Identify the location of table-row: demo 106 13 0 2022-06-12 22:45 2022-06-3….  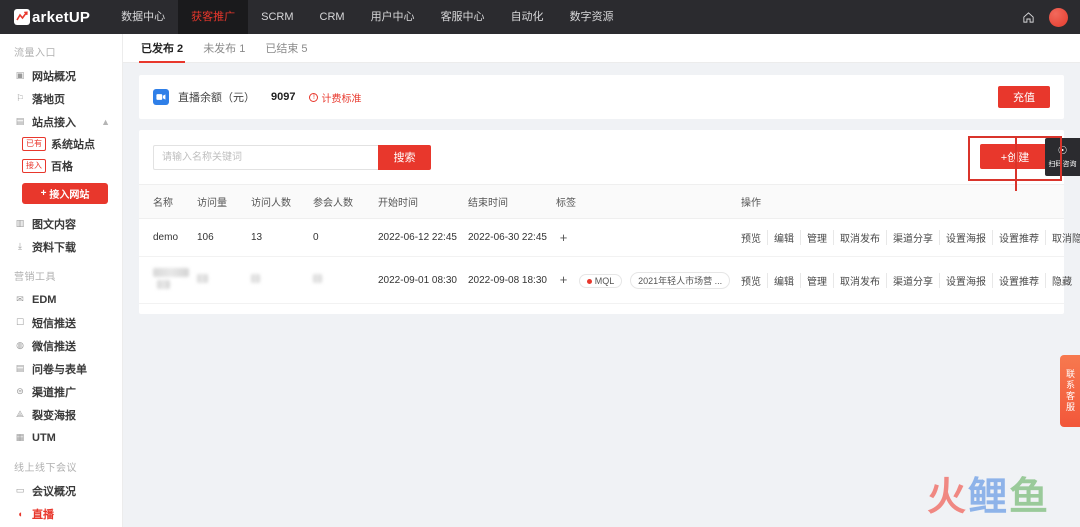
(609, 237).